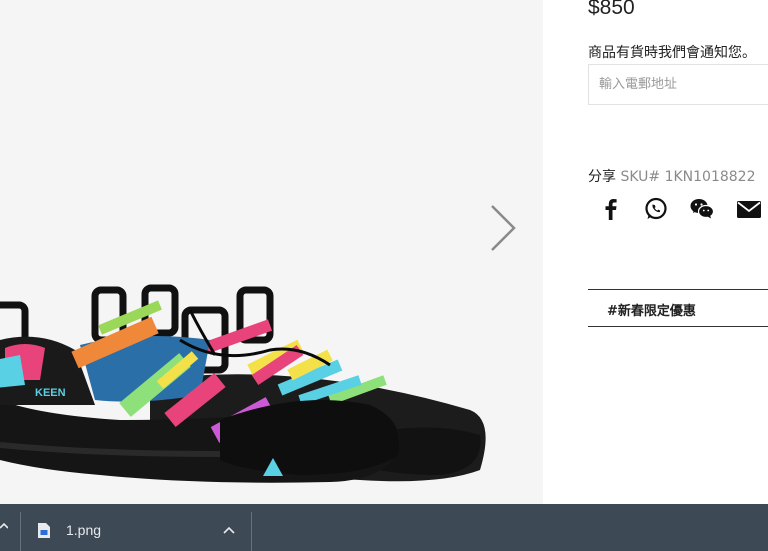 This screenshot has height=551, width=768. I want to click on brand-logo: KEEN, so click(50, 393).